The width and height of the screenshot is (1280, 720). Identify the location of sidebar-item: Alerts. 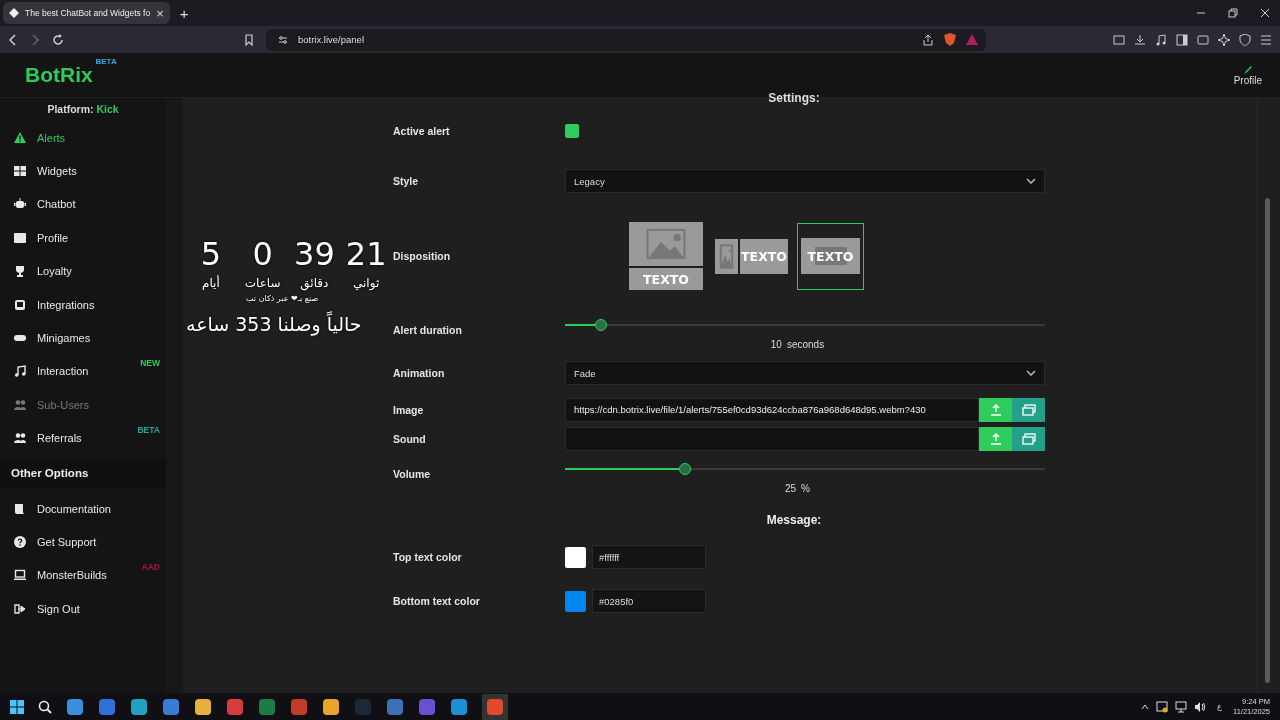
(83, 138).